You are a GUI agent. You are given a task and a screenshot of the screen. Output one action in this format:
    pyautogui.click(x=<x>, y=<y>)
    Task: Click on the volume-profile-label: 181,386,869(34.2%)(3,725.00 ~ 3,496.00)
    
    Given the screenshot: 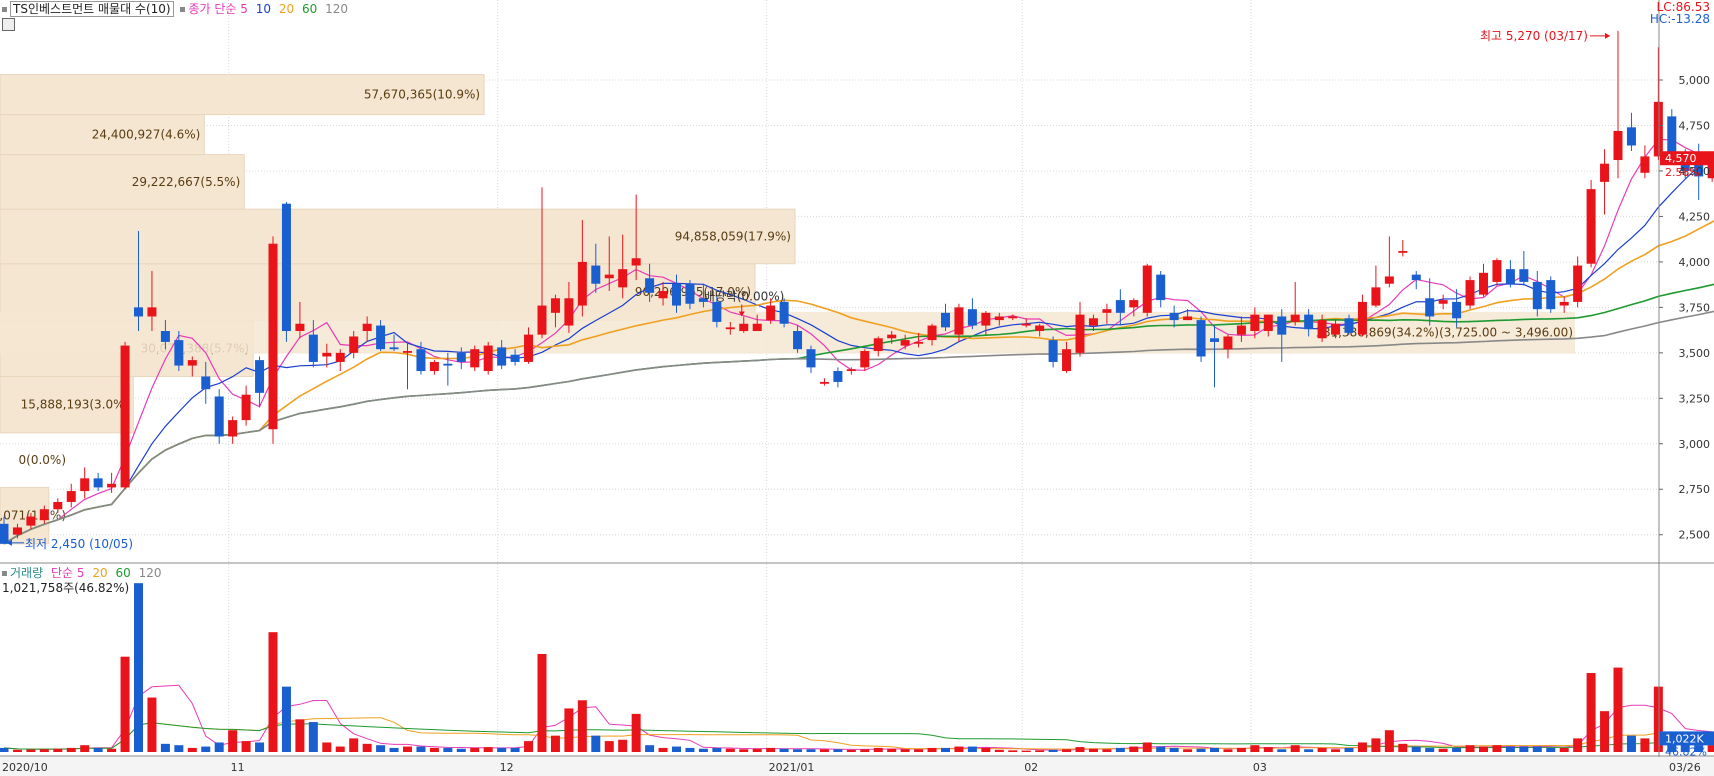 What is the action you would take?
    pyautogui.click(x=1444, y=333)
    